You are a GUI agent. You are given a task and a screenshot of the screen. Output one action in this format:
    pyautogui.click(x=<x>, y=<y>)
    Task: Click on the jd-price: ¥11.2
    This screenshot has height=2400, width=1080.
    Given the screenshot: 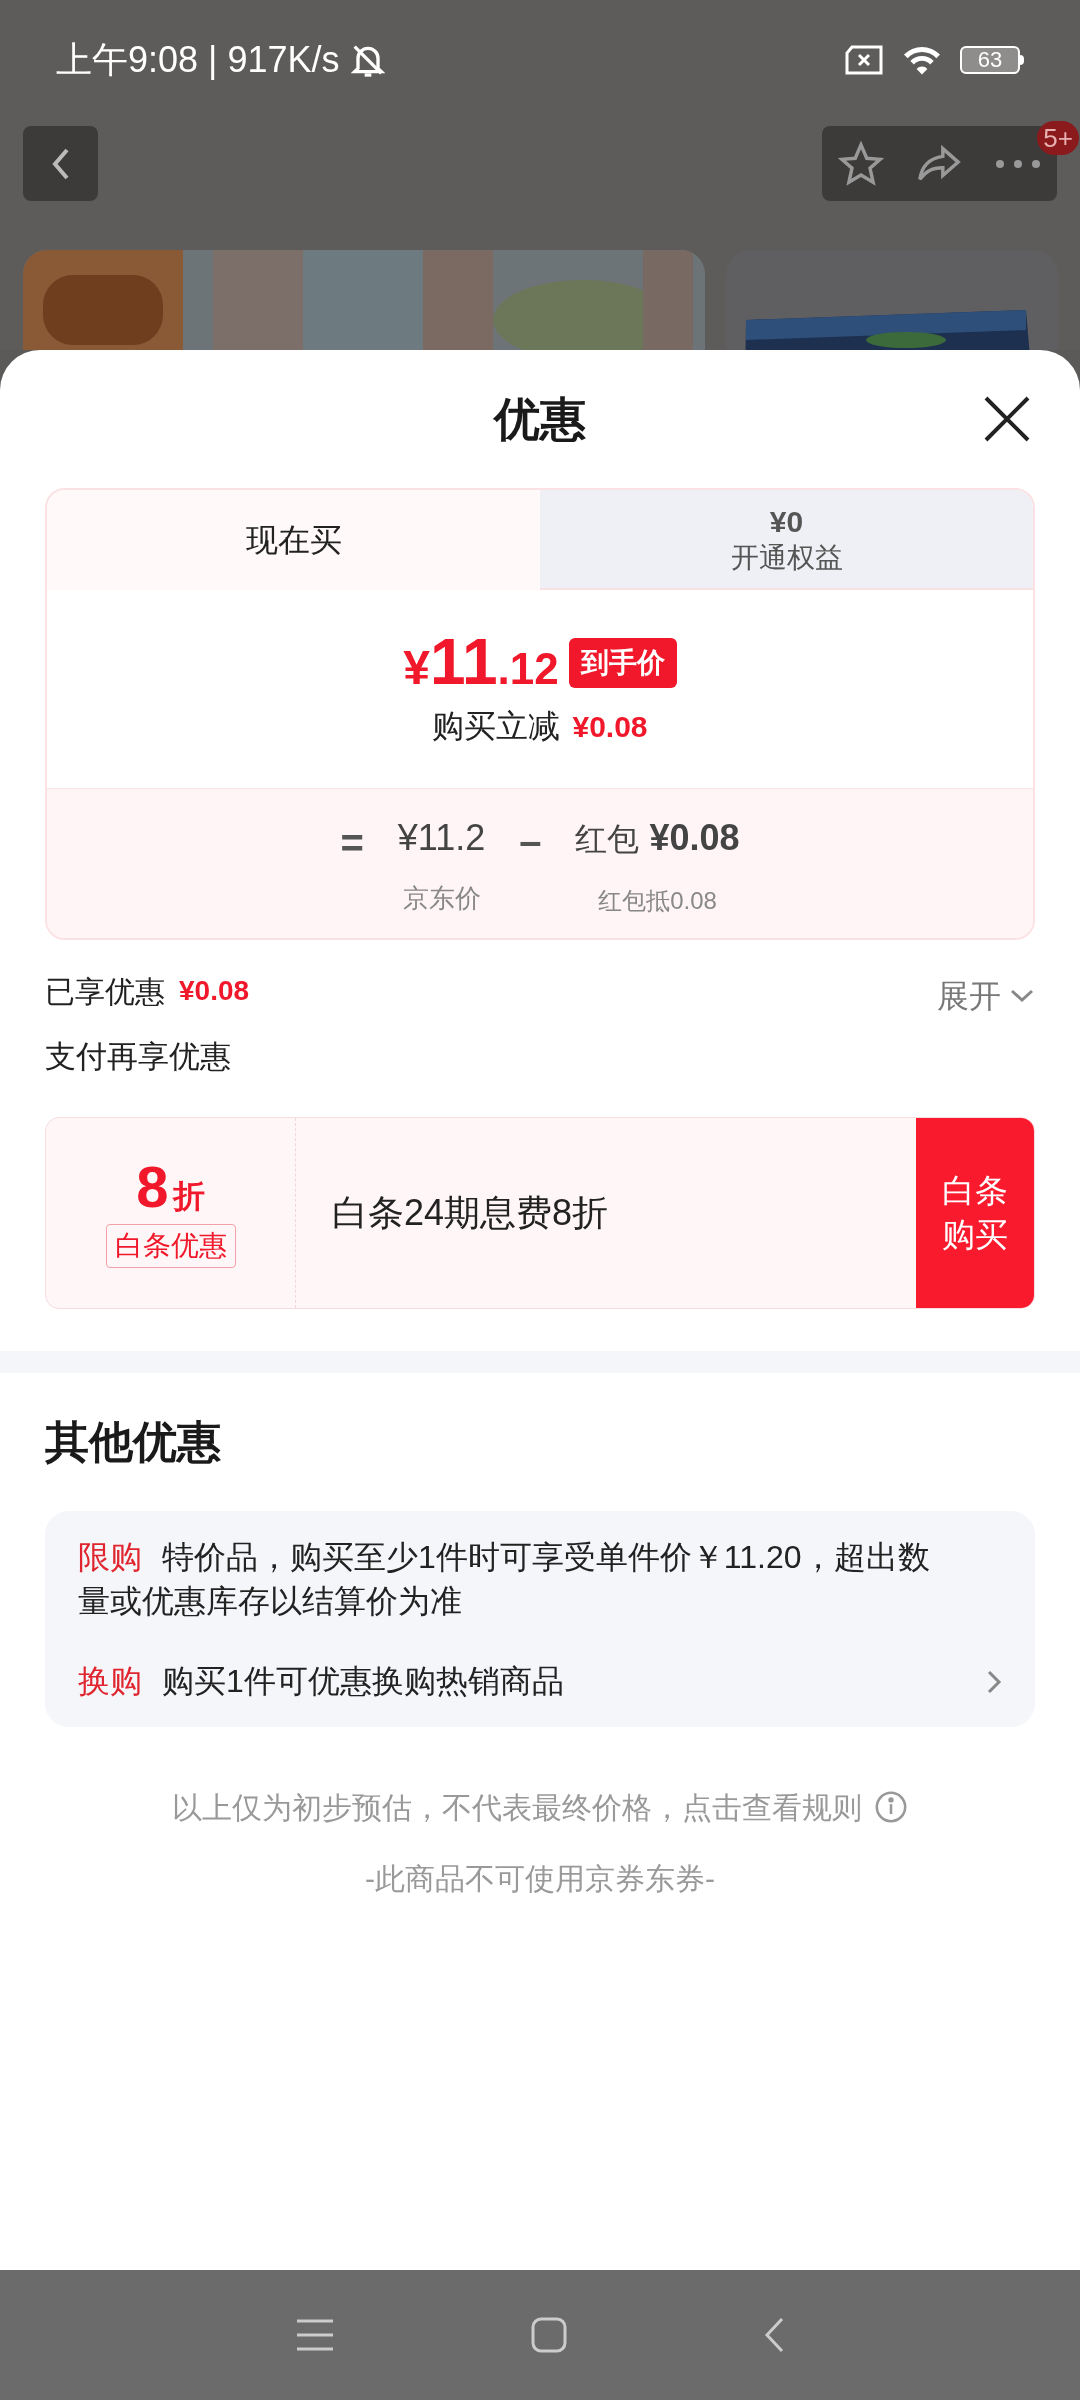 What is the action you would take?
    pyautogui.click(x=441, y=838)
    